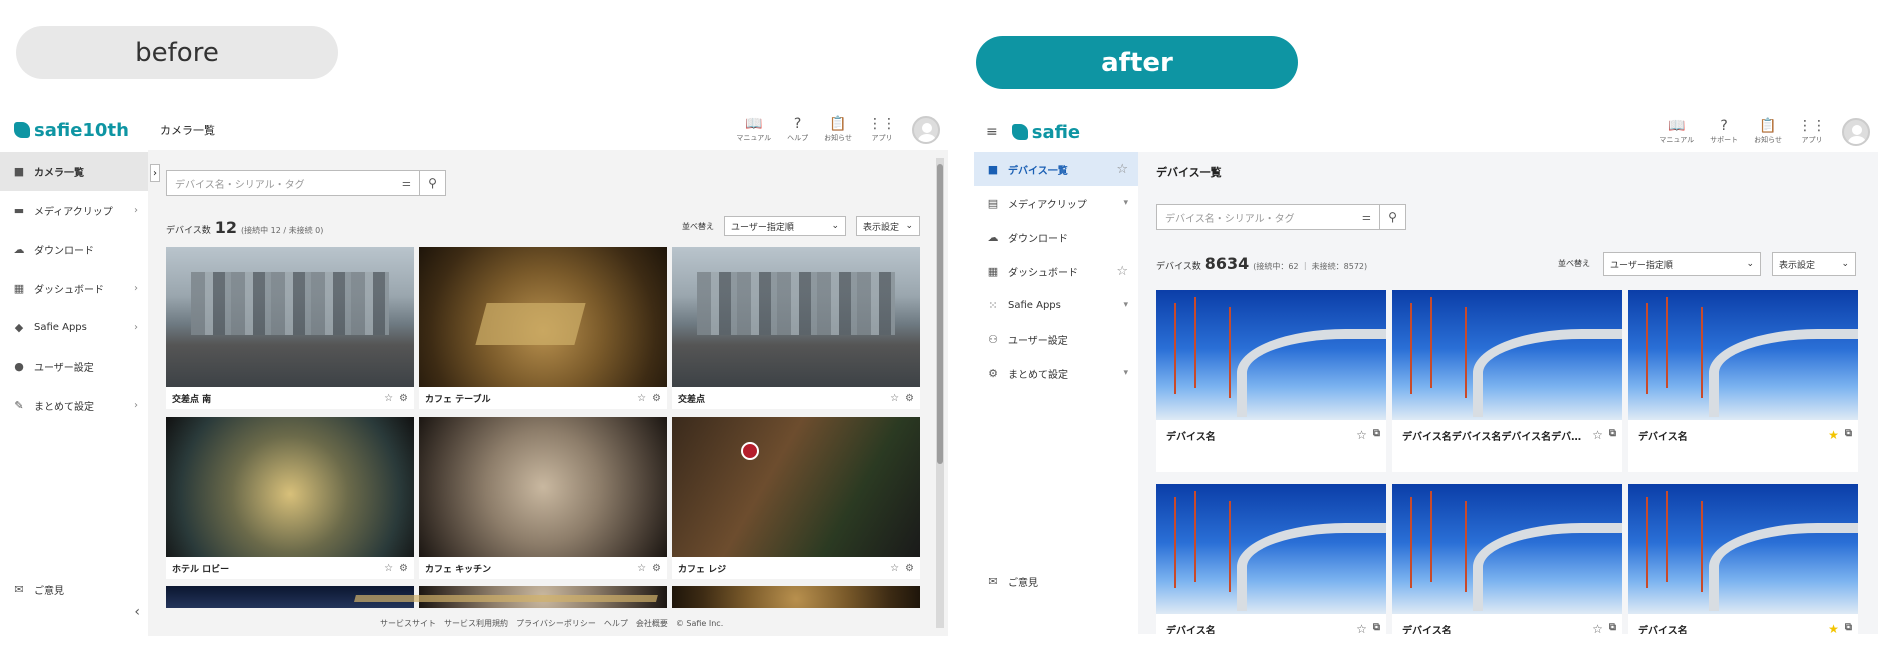 This screenshot has width=1884, height=664. I want to click on sidebar-item: ⁙ Safie Apps ▾, so click(1056, 305).